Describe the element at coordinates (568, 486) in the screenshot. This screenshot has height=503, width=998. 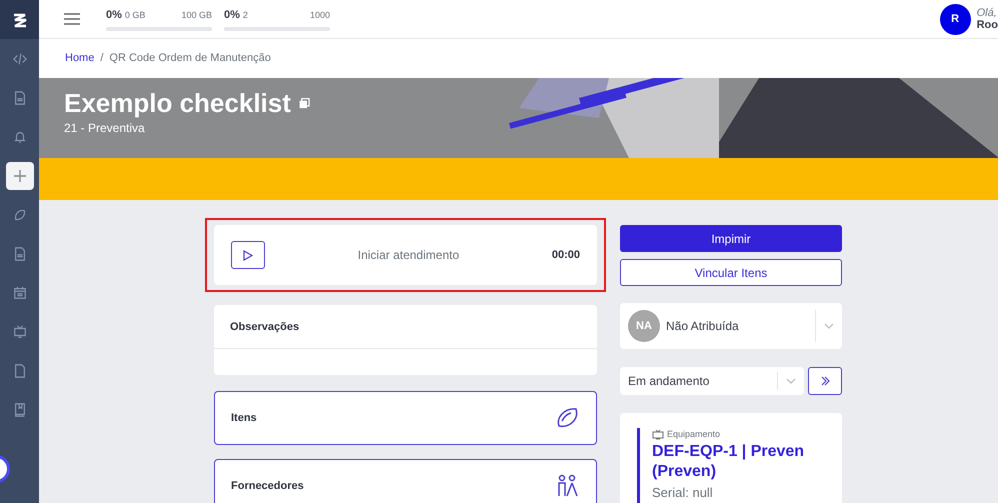
I see `people-icon` at that location.